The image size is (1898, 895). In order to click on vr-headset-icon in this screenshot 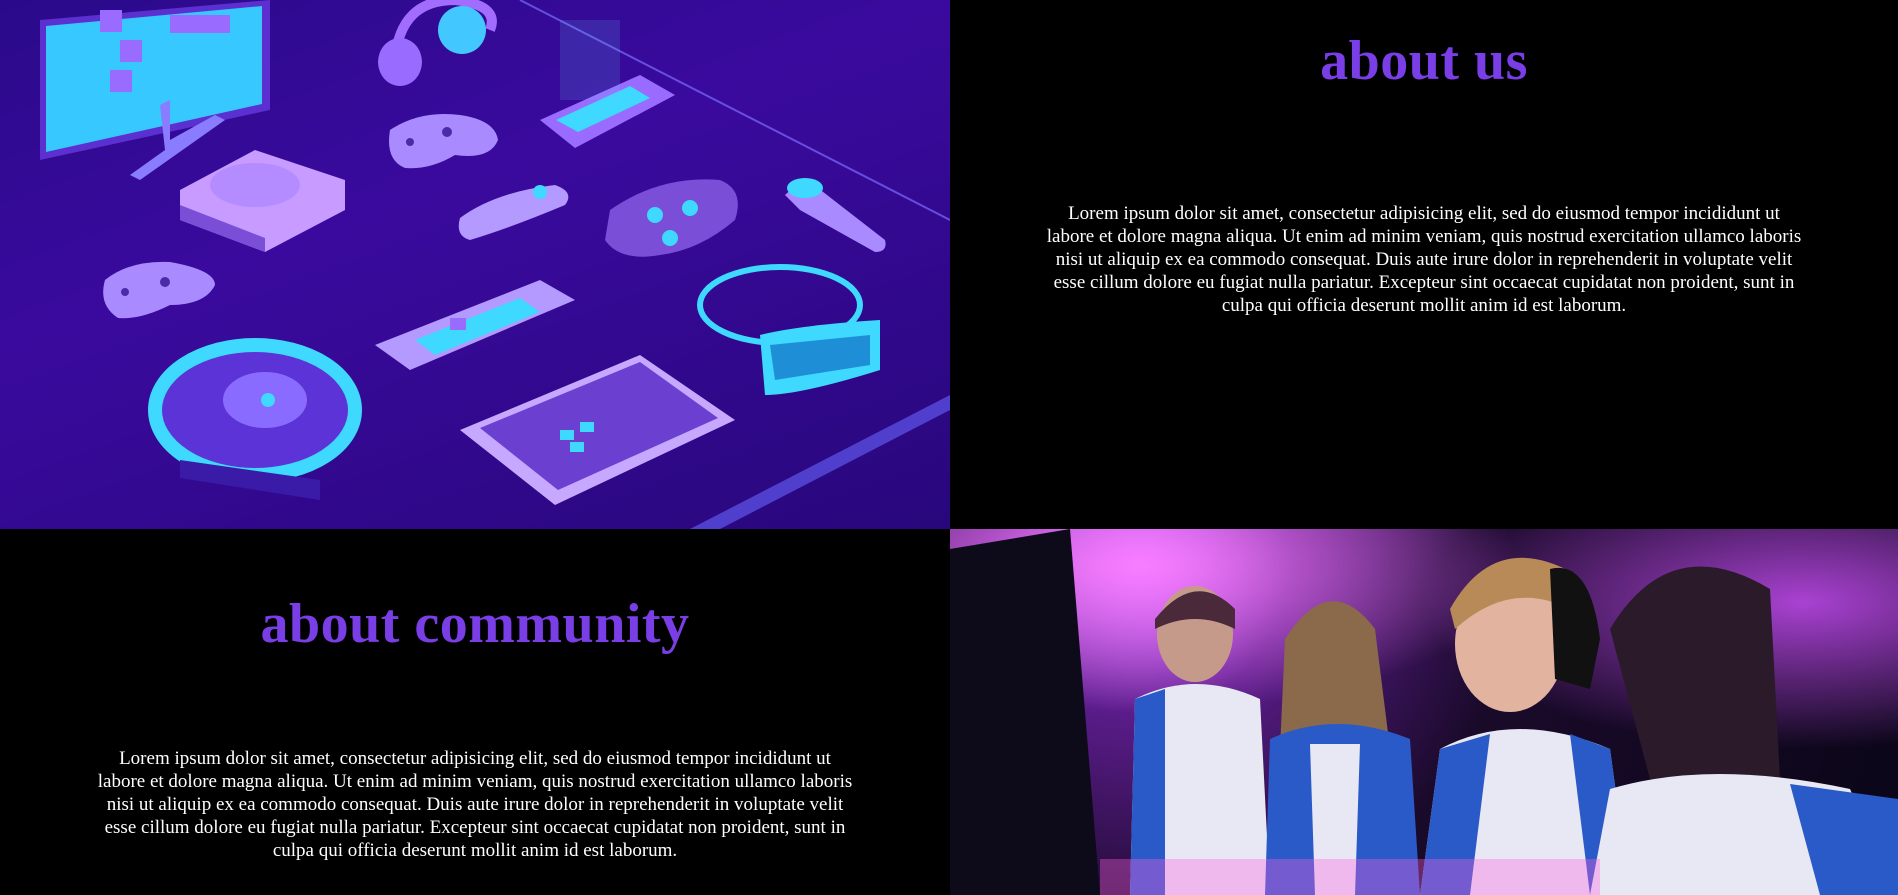, I will do `click(788, 329)`.